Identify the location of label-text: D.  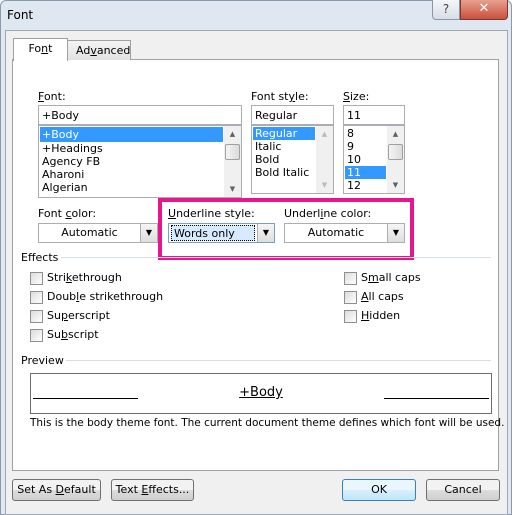
(60, 489).